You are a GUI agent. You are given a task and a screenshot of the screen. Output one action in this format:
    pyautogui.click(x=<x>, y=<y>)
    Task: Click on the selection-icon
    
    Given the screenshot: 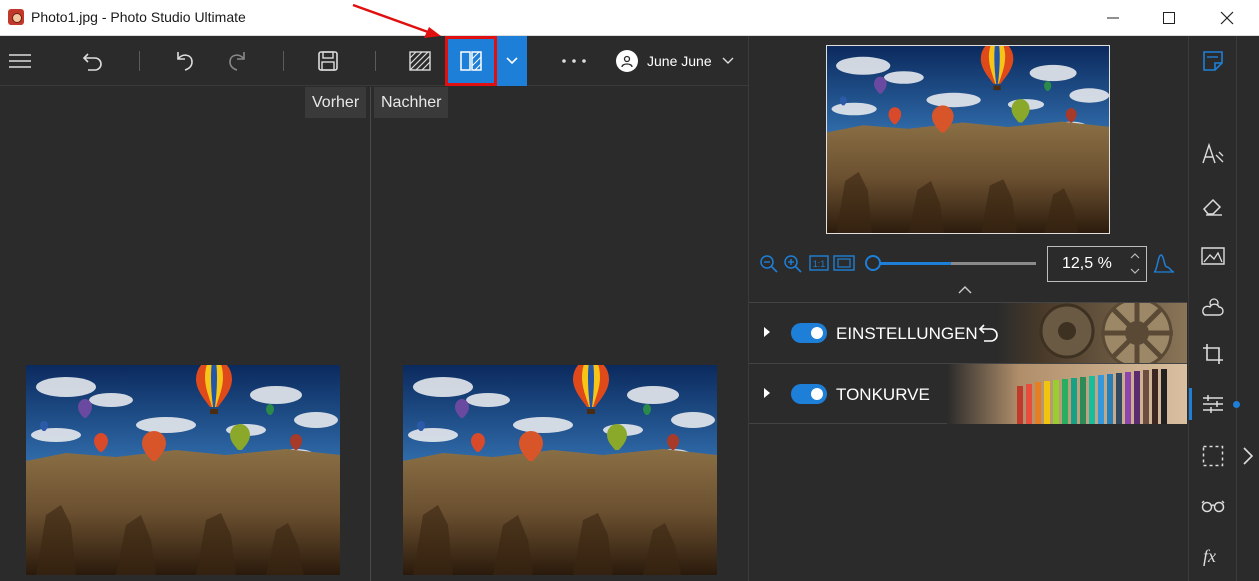 What is the action you would take?
    pyautogui.click(x=1213, y=456)
    